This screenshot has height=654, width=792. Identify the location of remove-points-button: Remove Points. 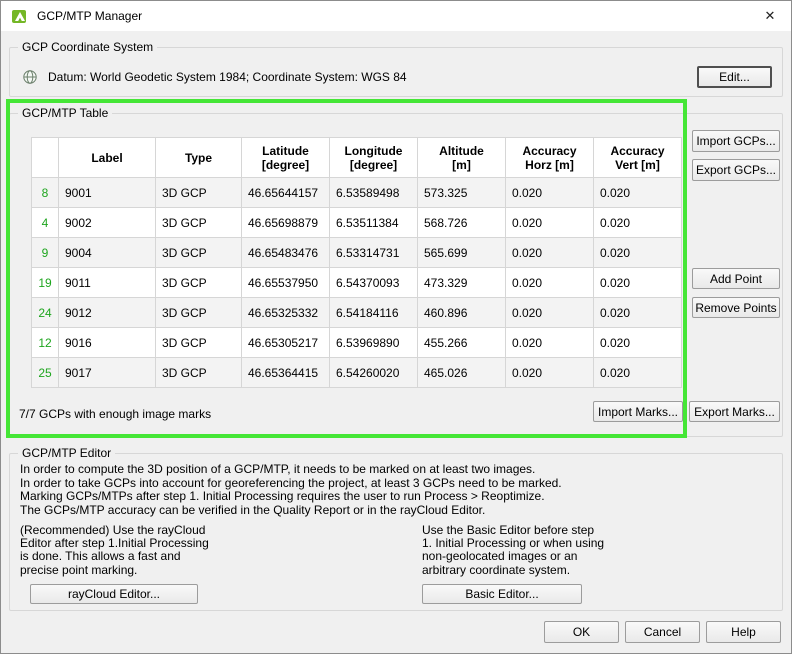
(736, 307).